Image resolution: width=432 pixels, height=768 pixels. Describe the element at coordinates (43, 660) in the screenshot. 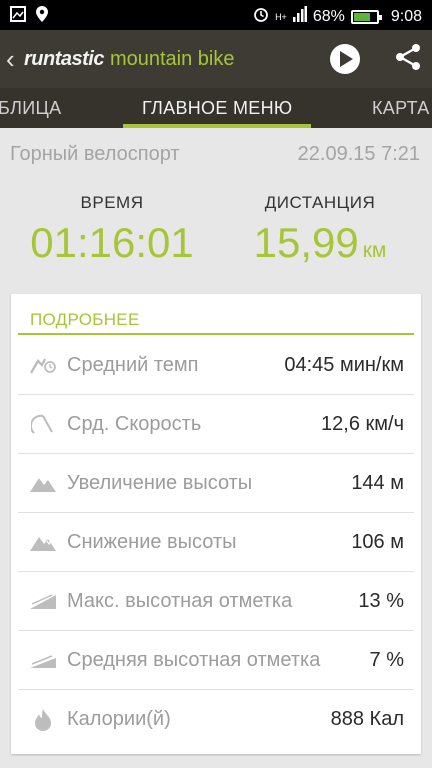

I see `avg-grade-icon` at that location.